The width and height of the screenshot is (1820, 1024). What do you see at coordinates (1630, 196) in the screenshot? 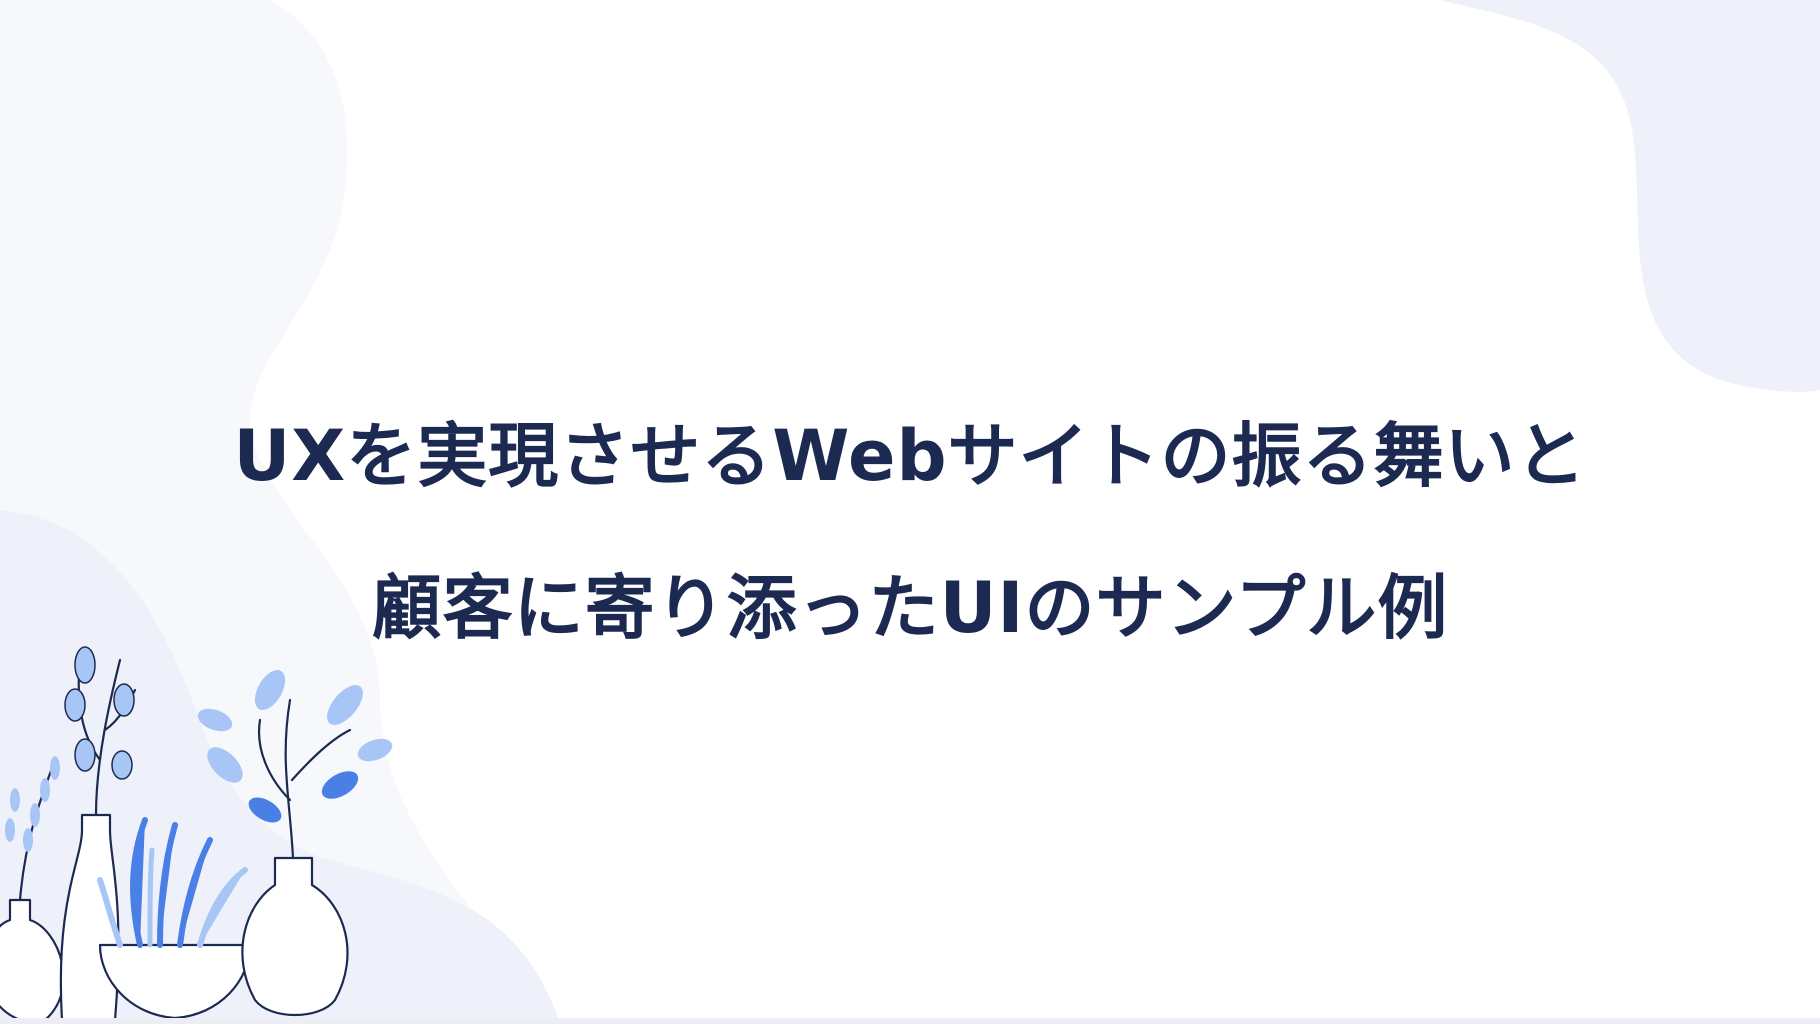
I see `top-right-blob` at bounding box center [1630, 196].